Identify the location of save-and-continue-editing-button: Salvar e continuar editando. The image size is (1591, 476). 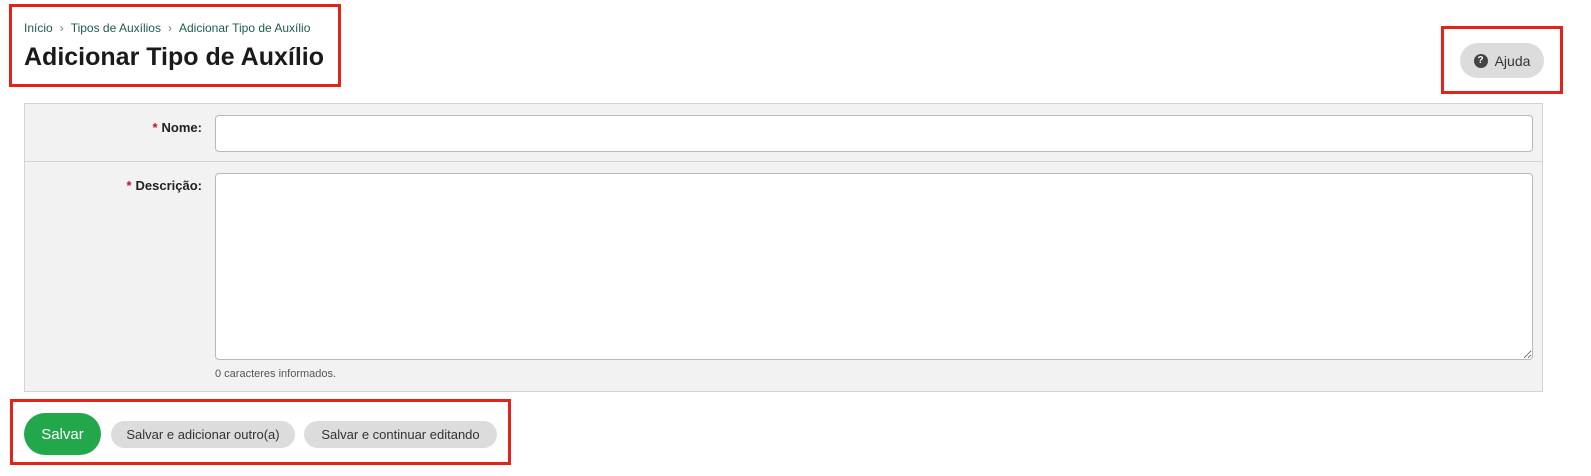
(400, 434).